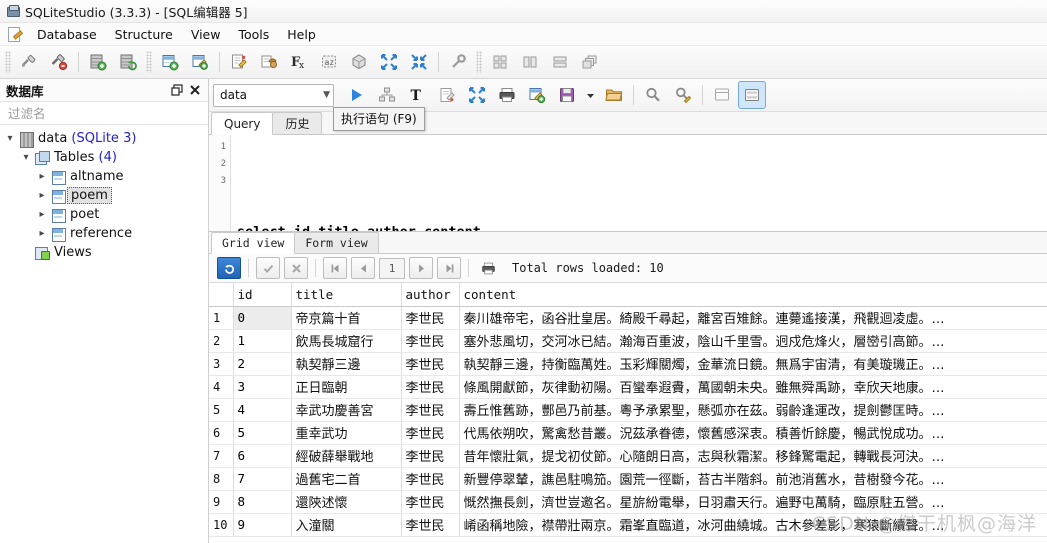  What do you see at coordinates (346, 387) in the screenshot?
I see `cell-title: 正日臨朝` at bounding box center [346, 387].